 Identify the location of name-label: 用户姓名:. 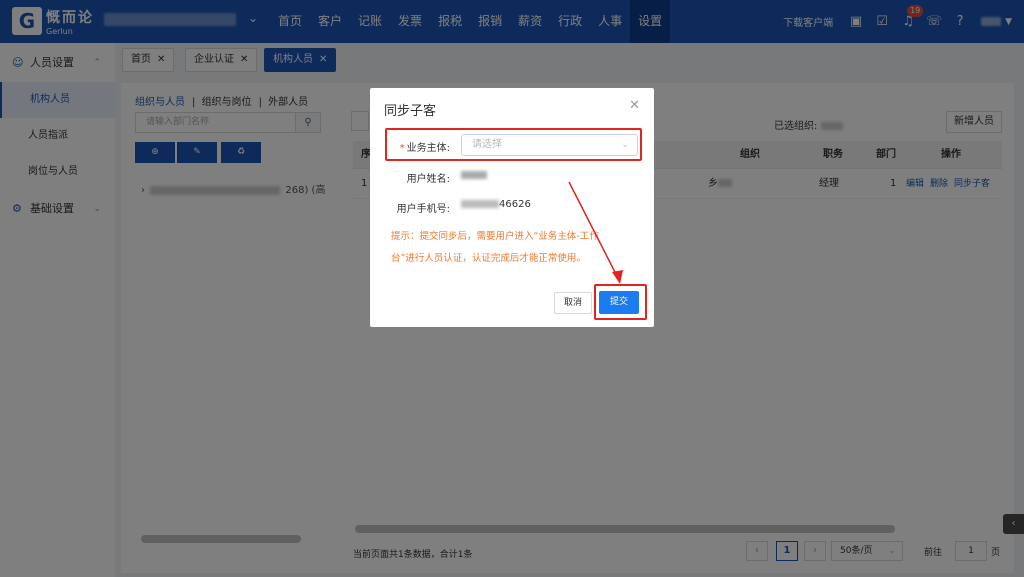
(428, 179).